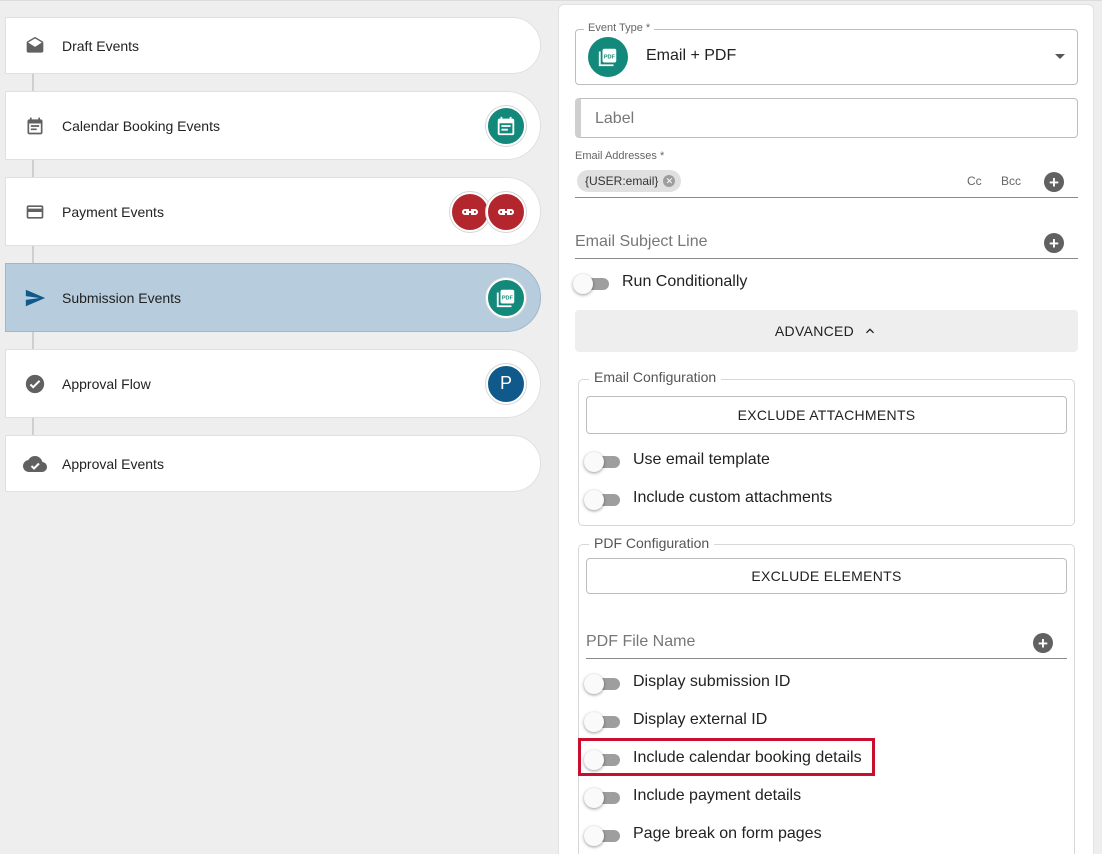  What do you see at coordinates (641, 242) in the screenshot?
I see `email-subject-input: Email Subject Line` at bounding box center [641, 242].